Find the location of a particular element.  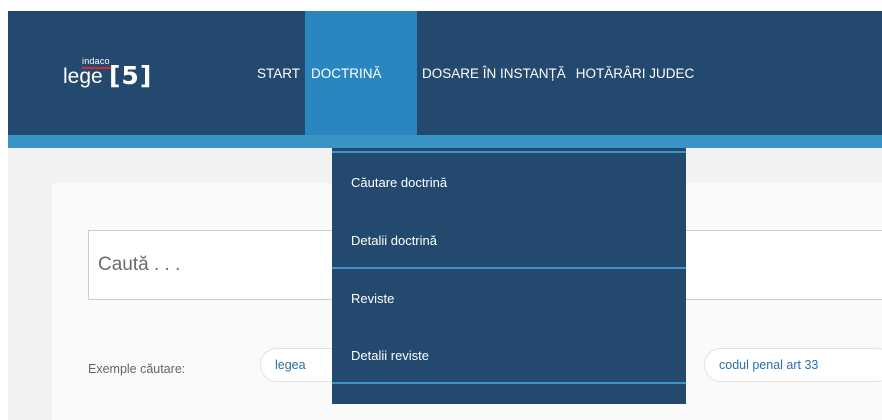

examples-label: Exemple căutare: is located at coordinates (137, 369).